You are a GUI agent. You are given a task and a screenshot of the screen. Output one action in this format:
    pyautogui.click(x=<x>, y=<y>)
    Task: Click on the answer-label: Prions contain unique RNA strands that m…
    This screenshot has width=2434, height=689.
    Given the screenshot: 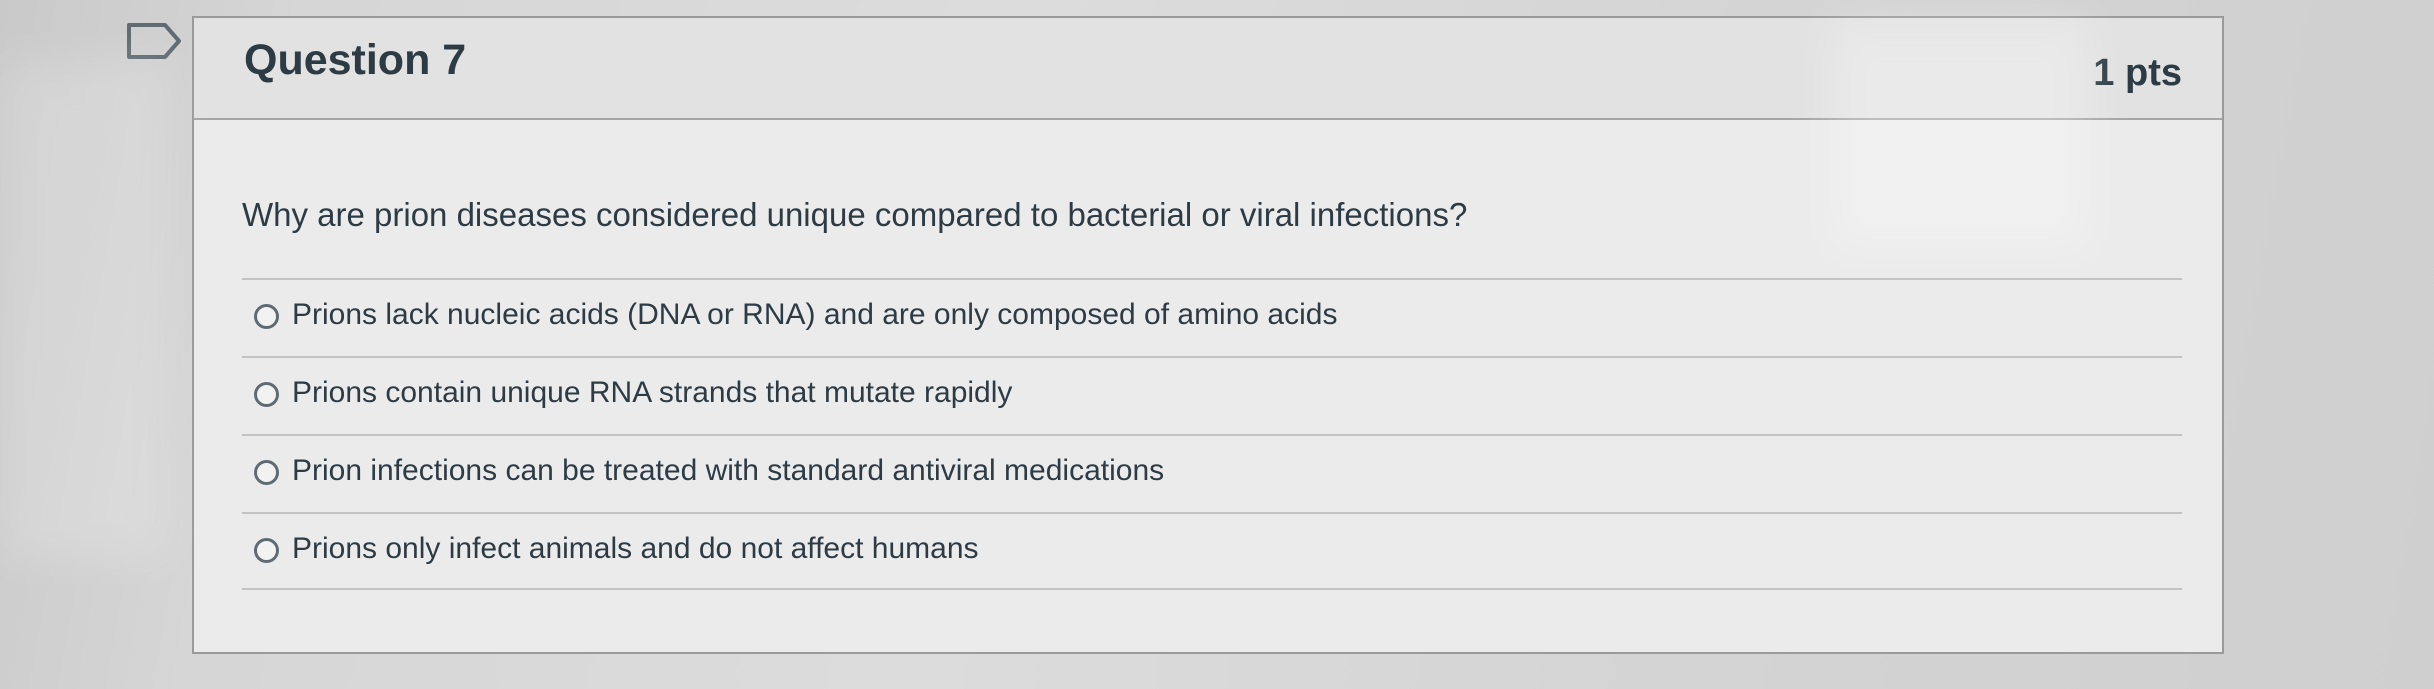 What is the action you would take?
    pyautogui.click(x=652, y=393)
    